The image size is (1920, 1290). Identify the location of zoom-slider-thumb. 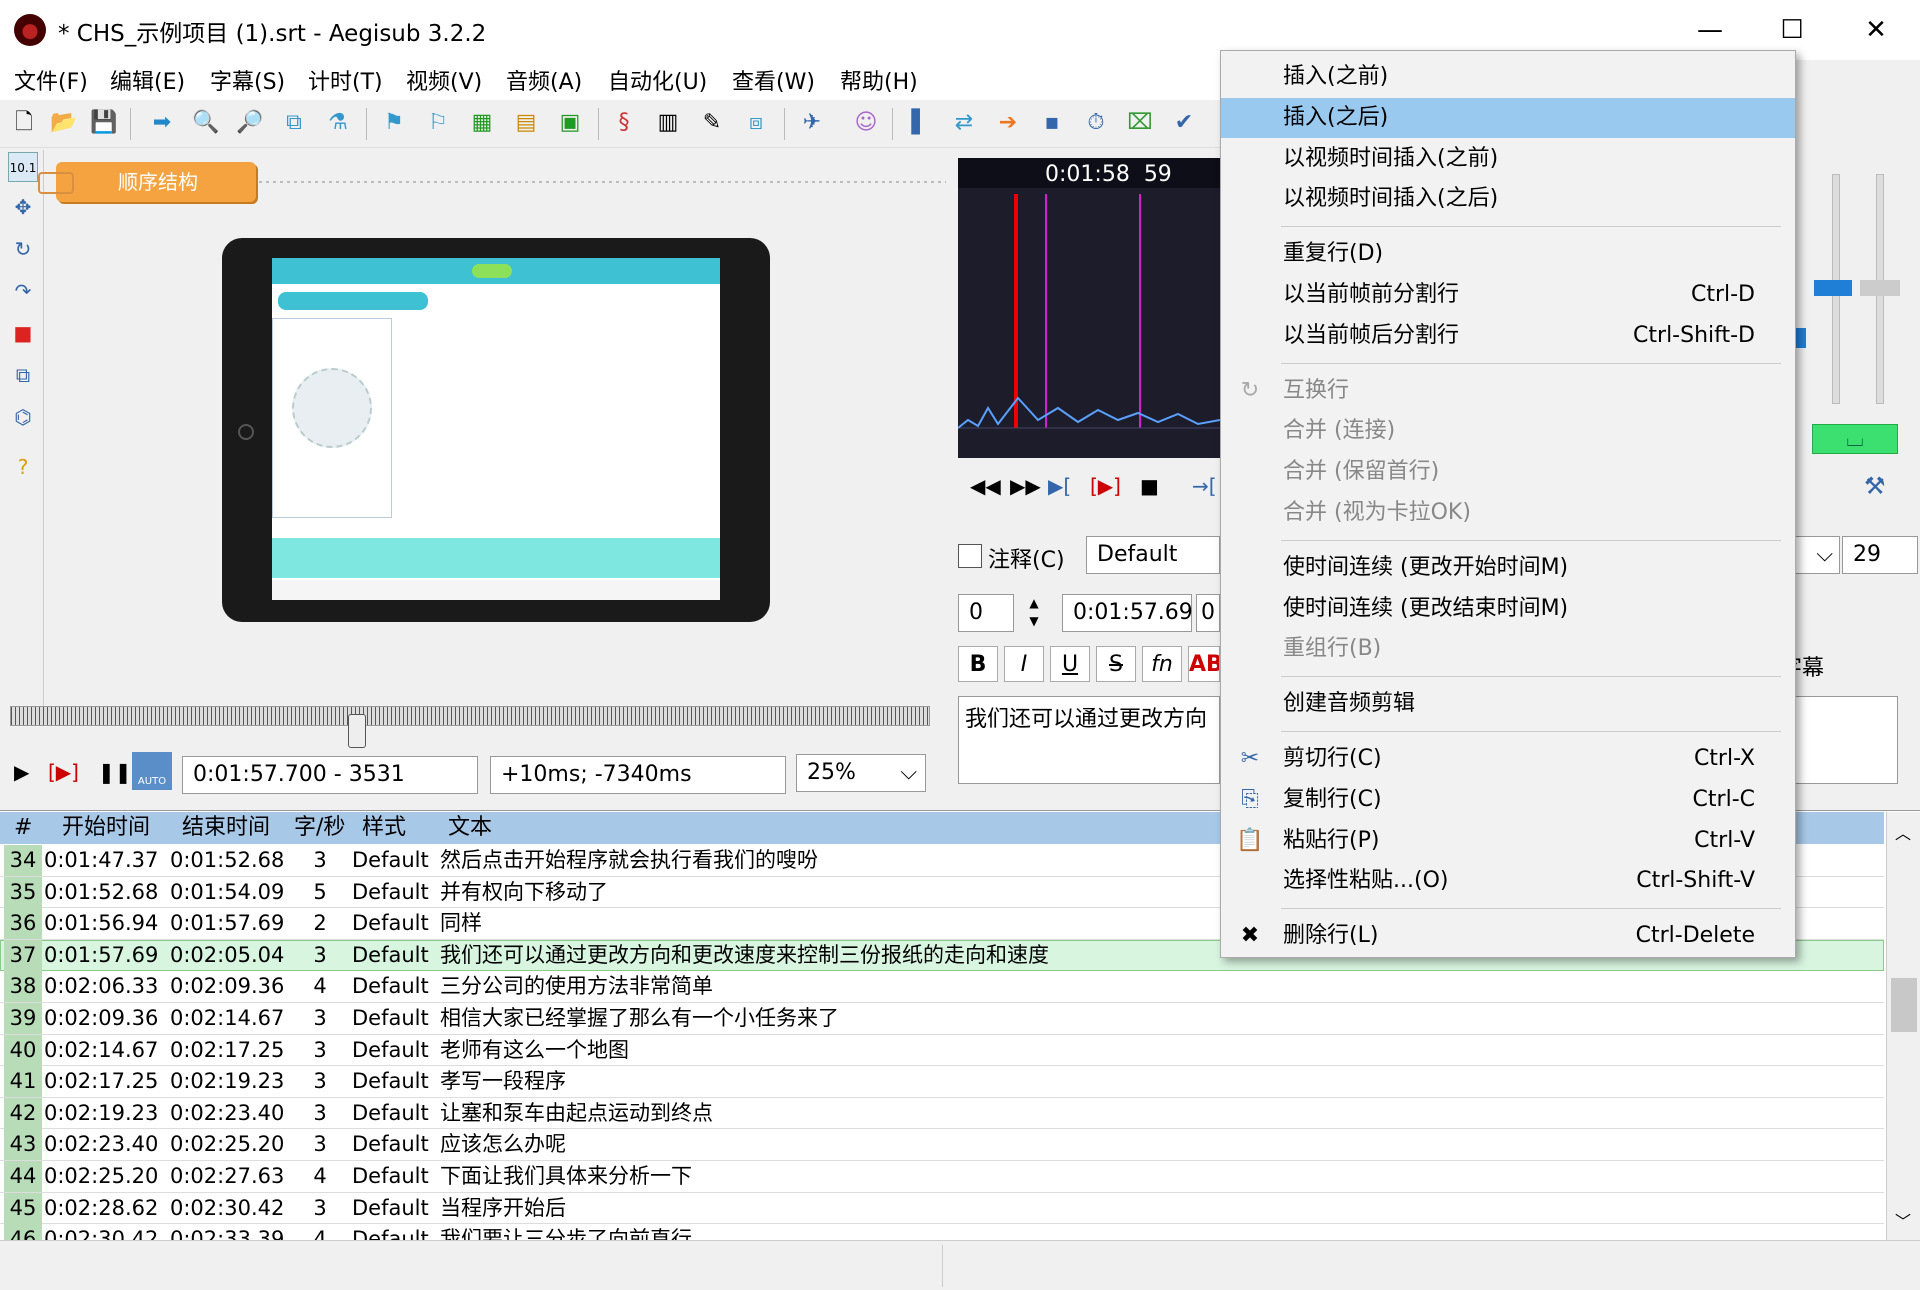
(1833, 288).